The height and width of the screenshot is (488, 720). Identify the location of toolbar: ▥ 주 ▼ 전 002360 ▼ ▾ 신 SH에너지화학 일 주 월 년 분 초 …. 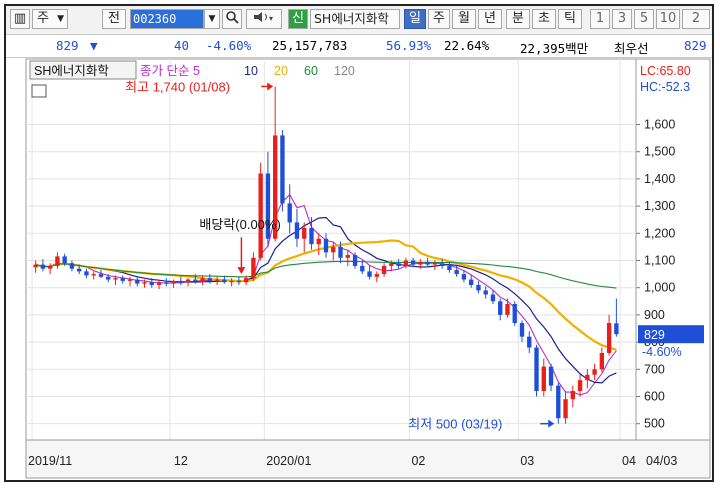
(359, 20).